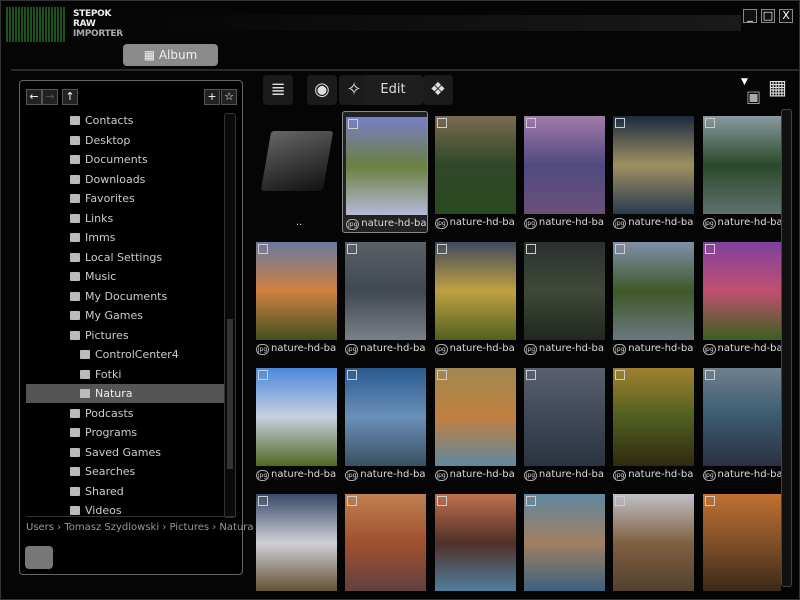 The height and width of the screenshot is (600, 800). Describe the element at coordinates (753, 96) in the screenshot. I see `save-icon: ▣` at that location.